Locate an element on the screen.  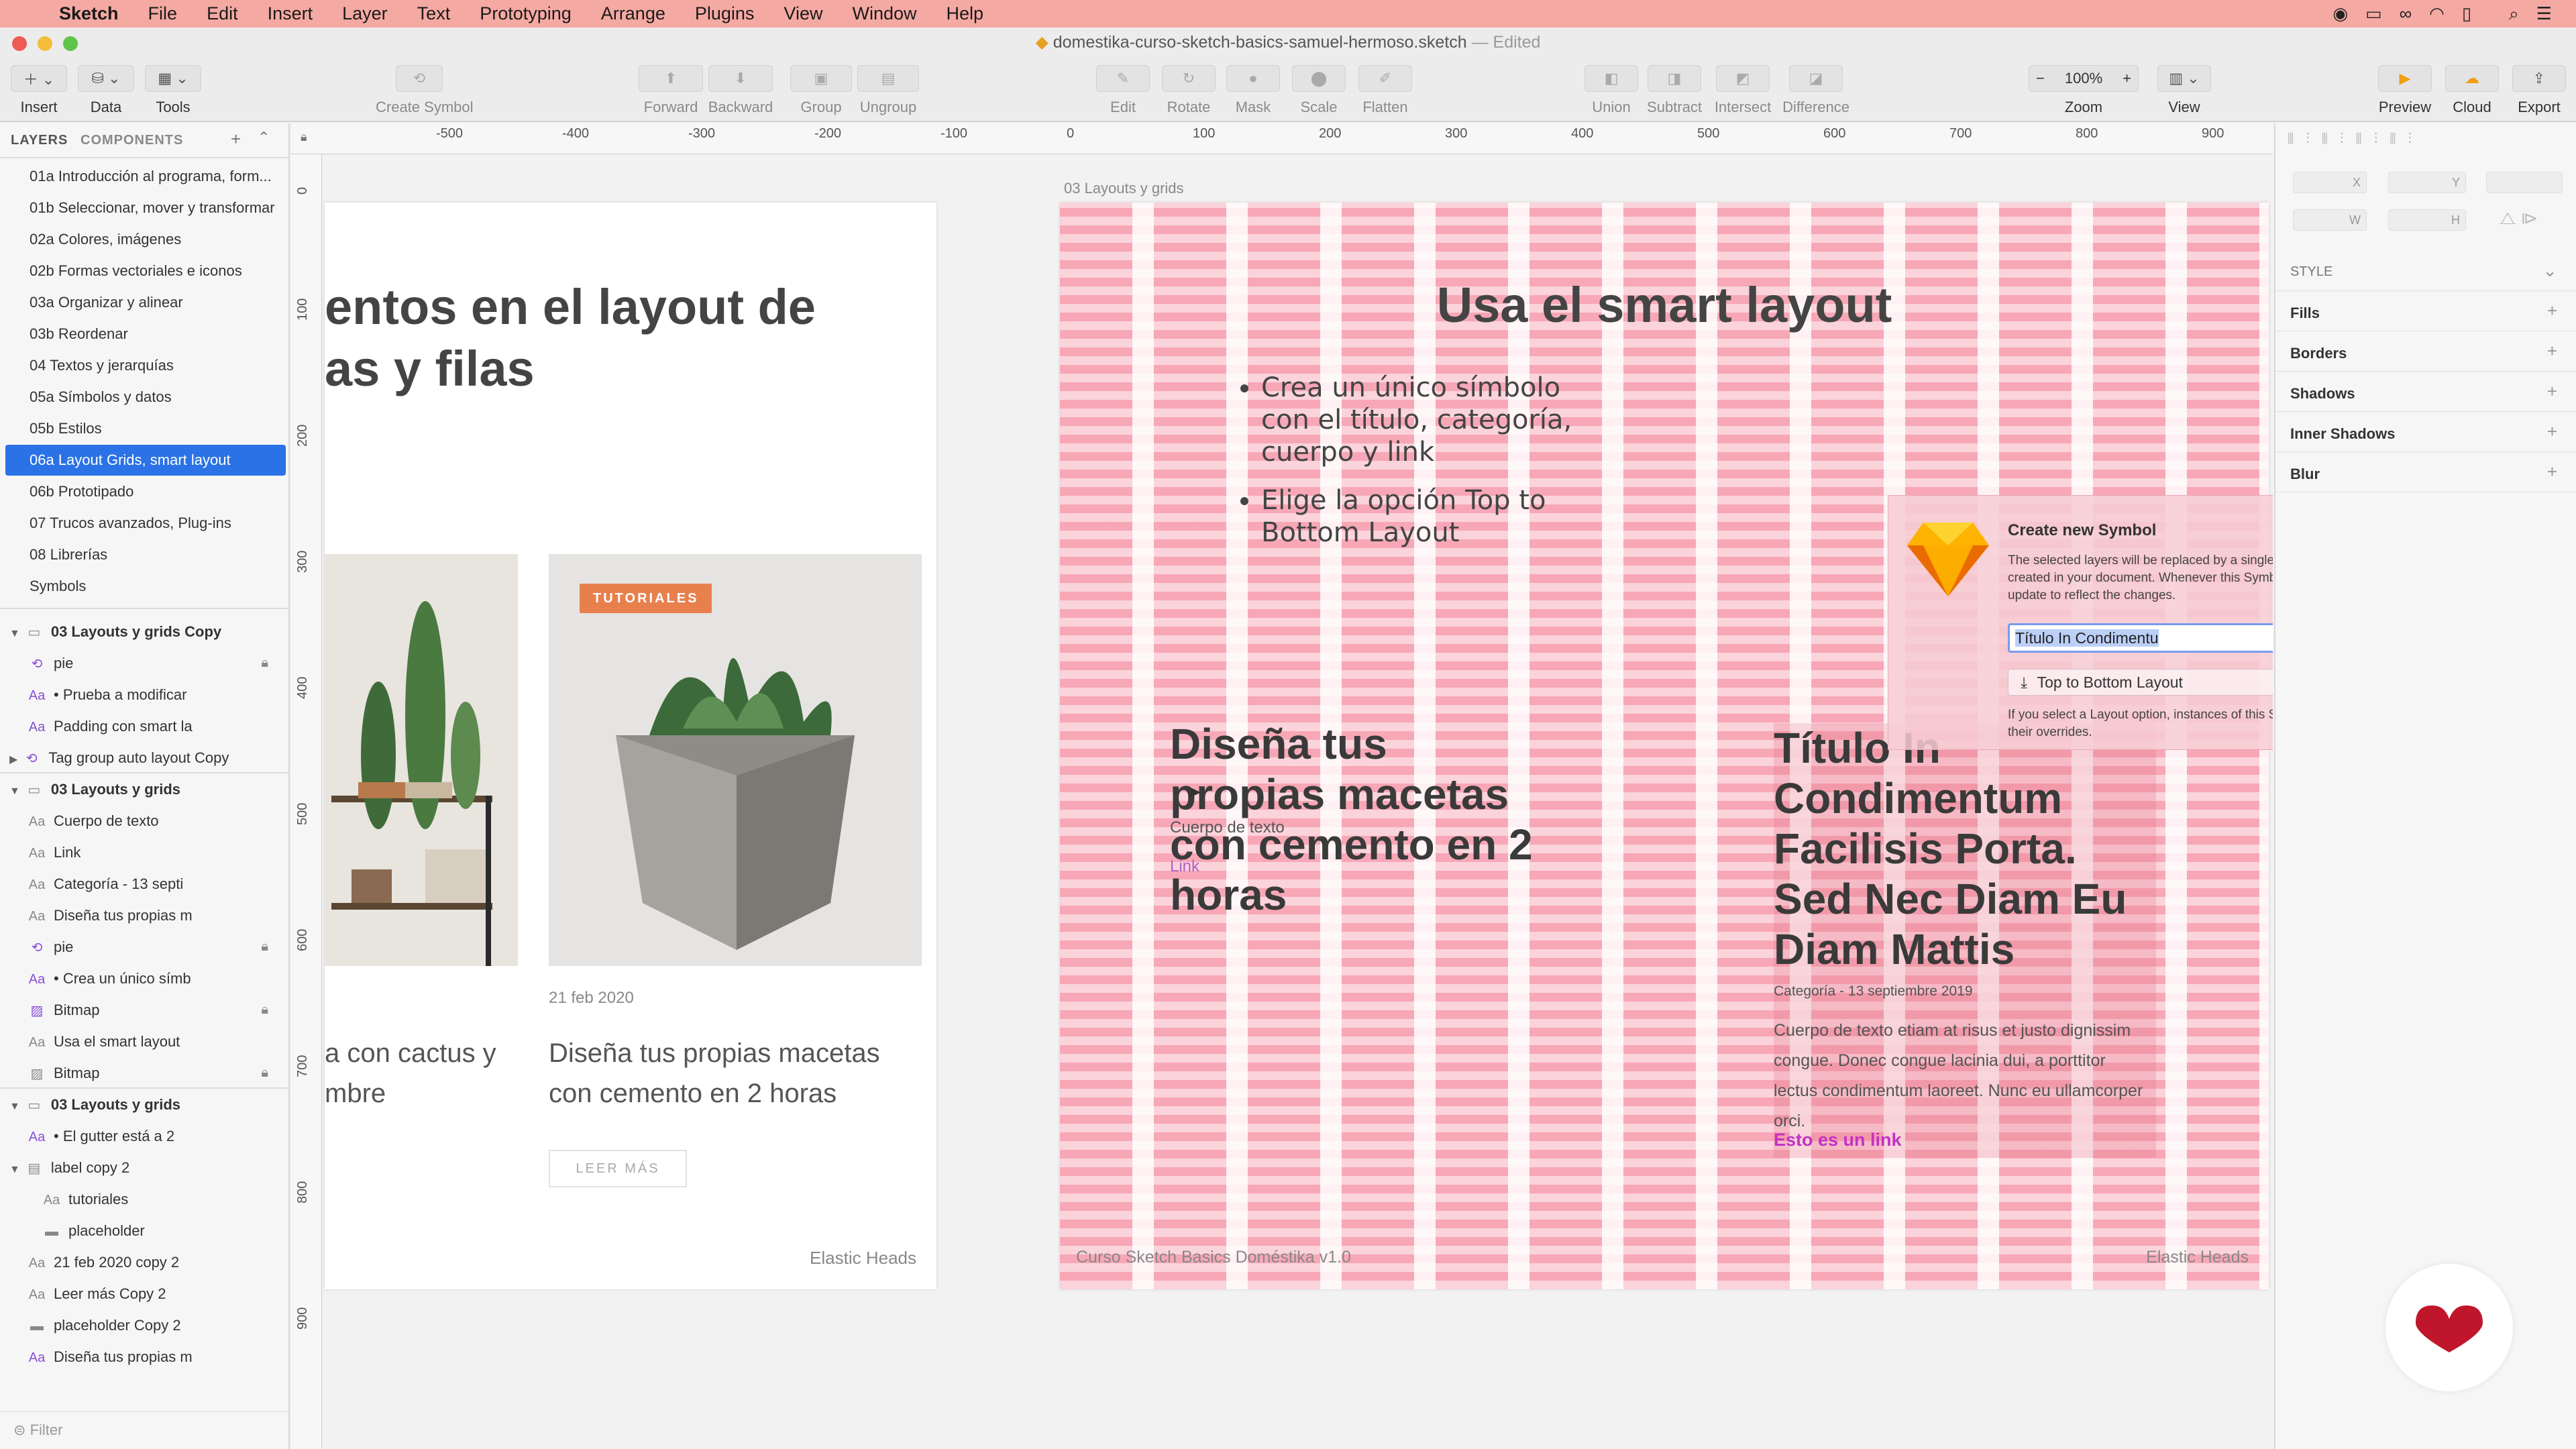
layer-row: Aa Link is located at coordinates (144, 852).